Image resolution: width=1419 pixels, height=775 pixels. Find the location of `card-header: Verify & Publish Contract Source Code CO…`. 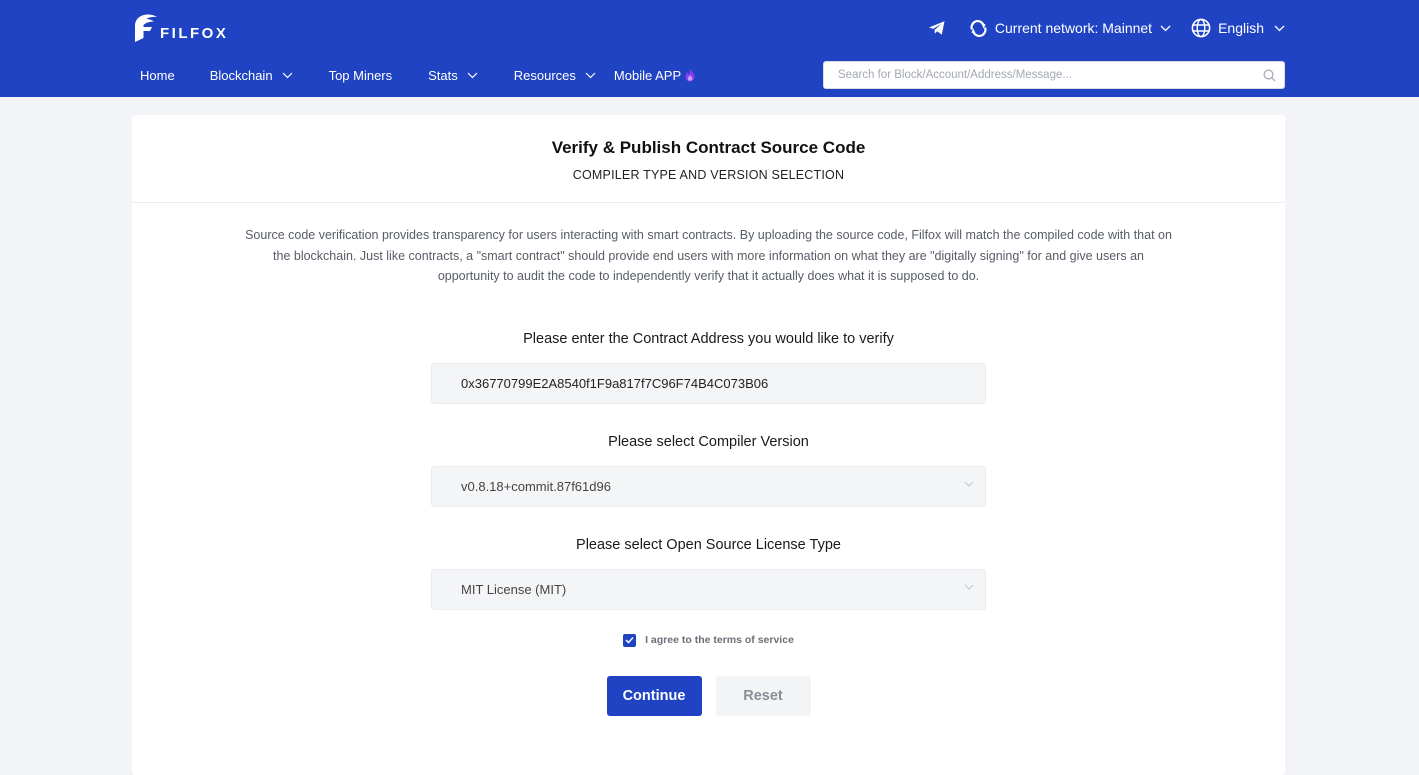

card-header: Verify & Publish Contract Source Code CO… is located at coordinates (708, 159).